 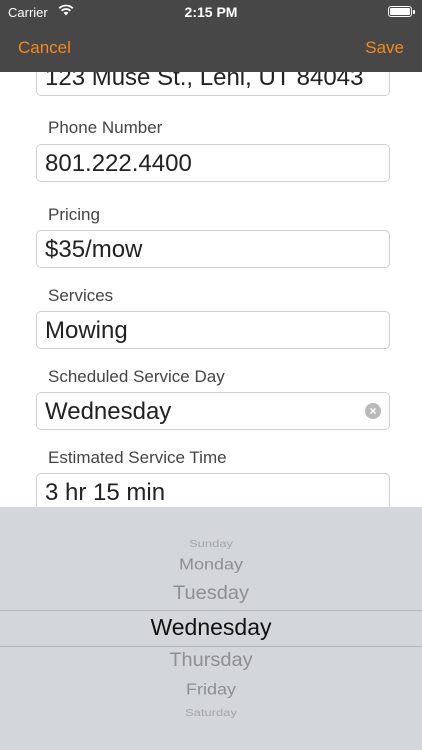 What do you see at coordinates (108, 411) in the screenshot?
I see `service-day-value: Wednesday` at bounding box center [108, 411].